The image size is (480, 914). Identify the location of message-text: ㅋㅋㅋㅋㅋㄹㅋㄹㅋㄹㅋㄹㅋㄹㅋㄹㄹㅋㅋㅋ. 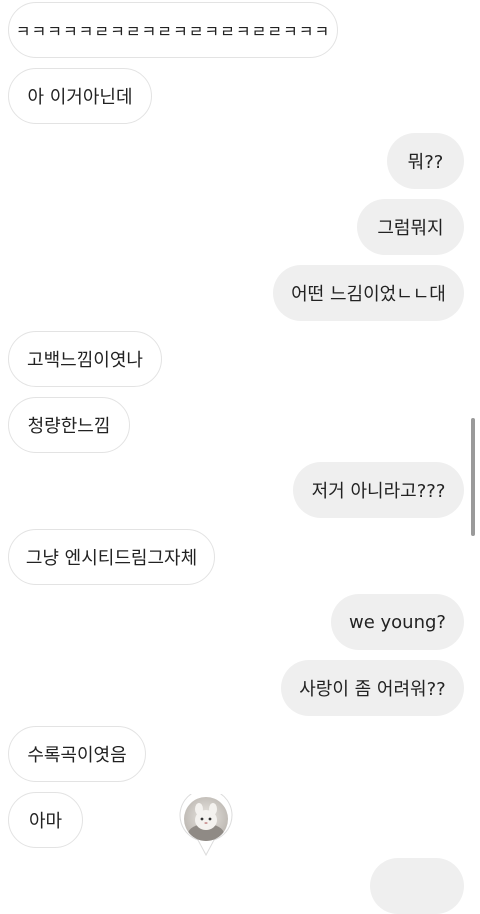
(173, 31).